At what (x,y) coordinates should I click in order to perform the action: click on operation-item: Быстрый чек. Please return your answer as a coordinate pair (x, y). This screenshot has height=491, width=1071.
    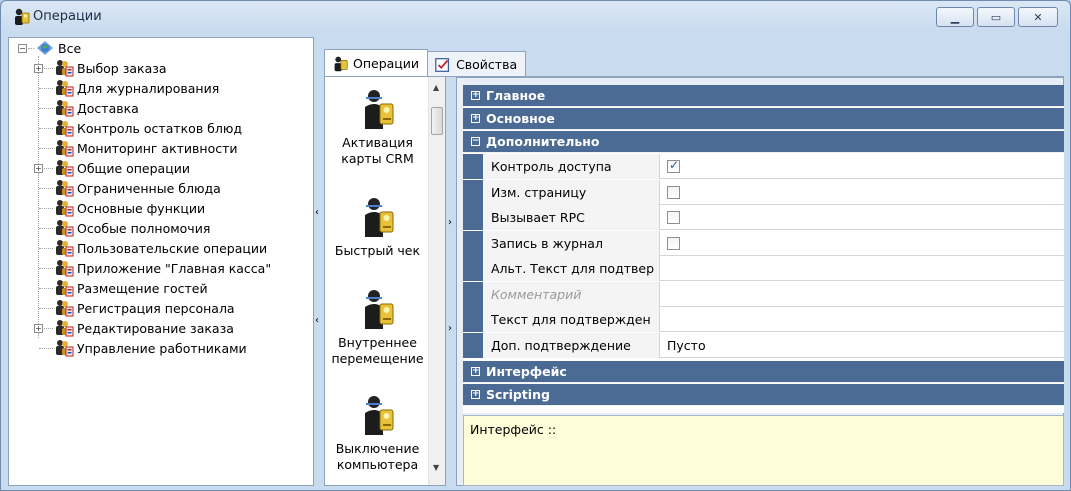
    Looking at the image, I should click on (377, 227).